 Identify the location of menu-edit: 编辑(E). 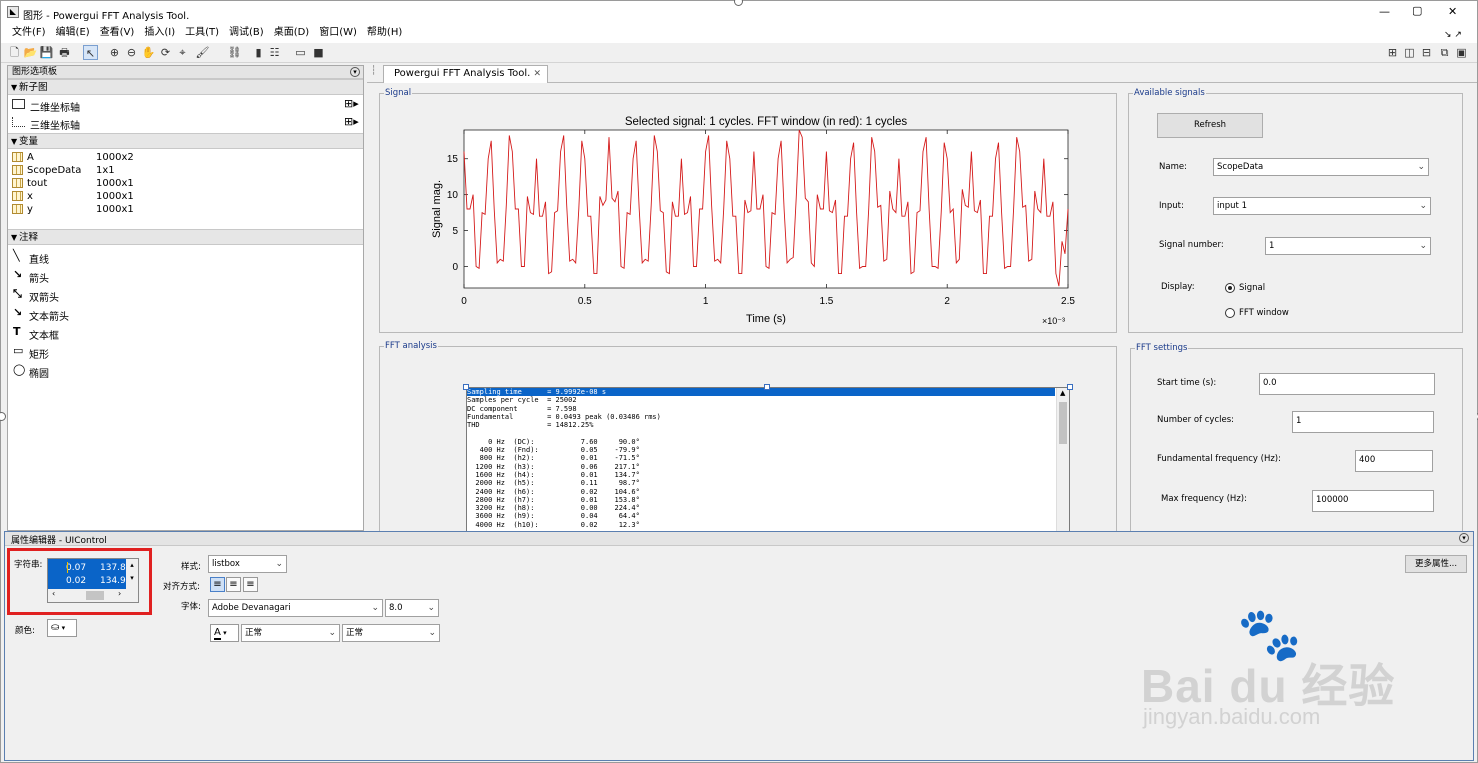
(73, 33).